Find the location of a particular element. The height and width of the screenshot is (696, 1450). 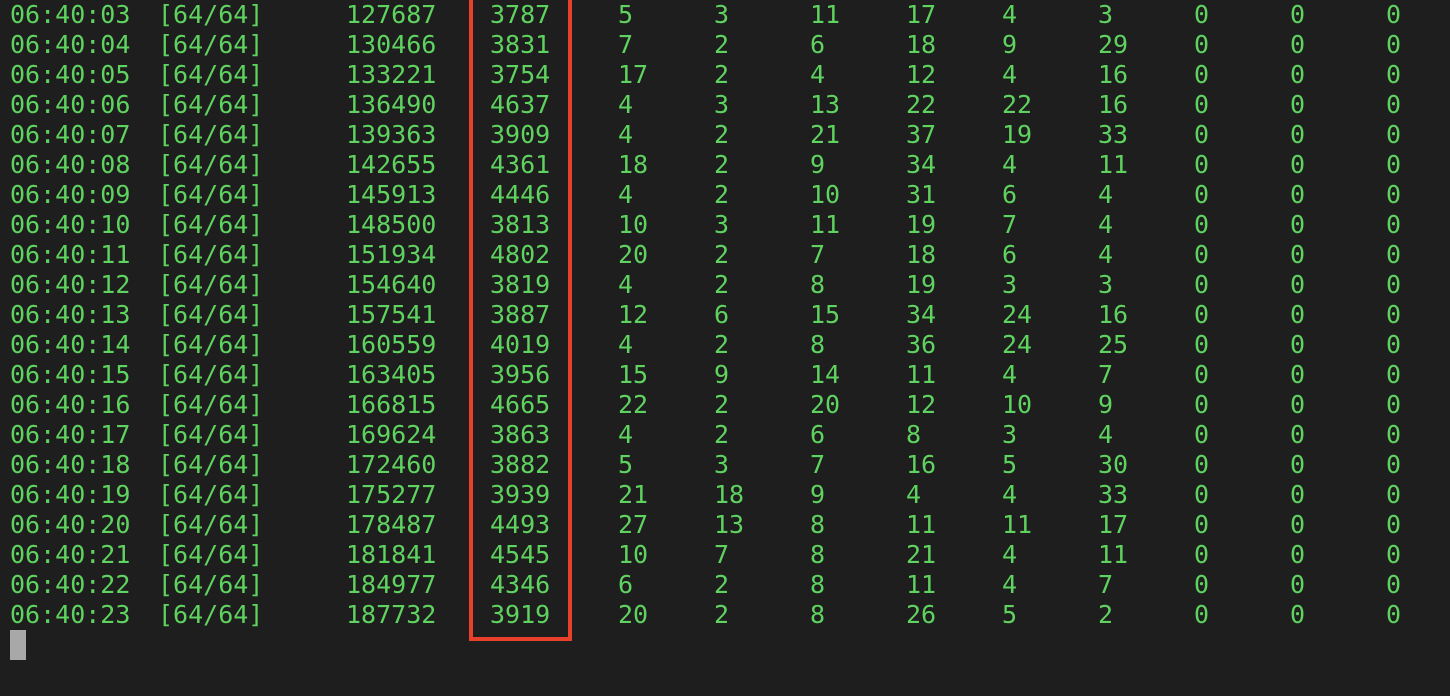

total-count-cell: 151934 is located at coordinates (391, 254).